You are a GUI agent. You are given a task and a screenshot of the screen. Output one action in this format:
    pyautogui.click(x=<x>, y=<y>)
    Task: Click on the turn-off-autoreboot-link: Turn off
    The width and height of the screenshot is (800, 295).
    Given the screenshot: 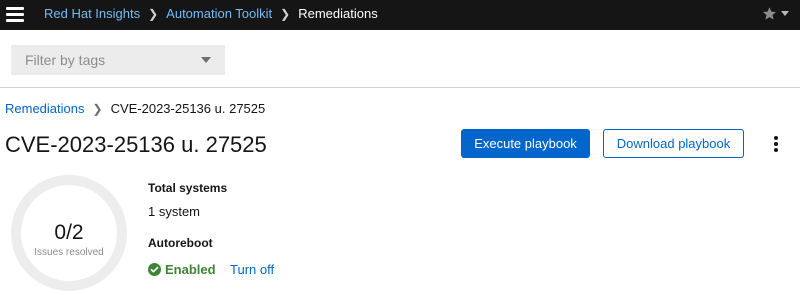 What is the action you would take?
    pyautogui.click(x=252, y=269)
    